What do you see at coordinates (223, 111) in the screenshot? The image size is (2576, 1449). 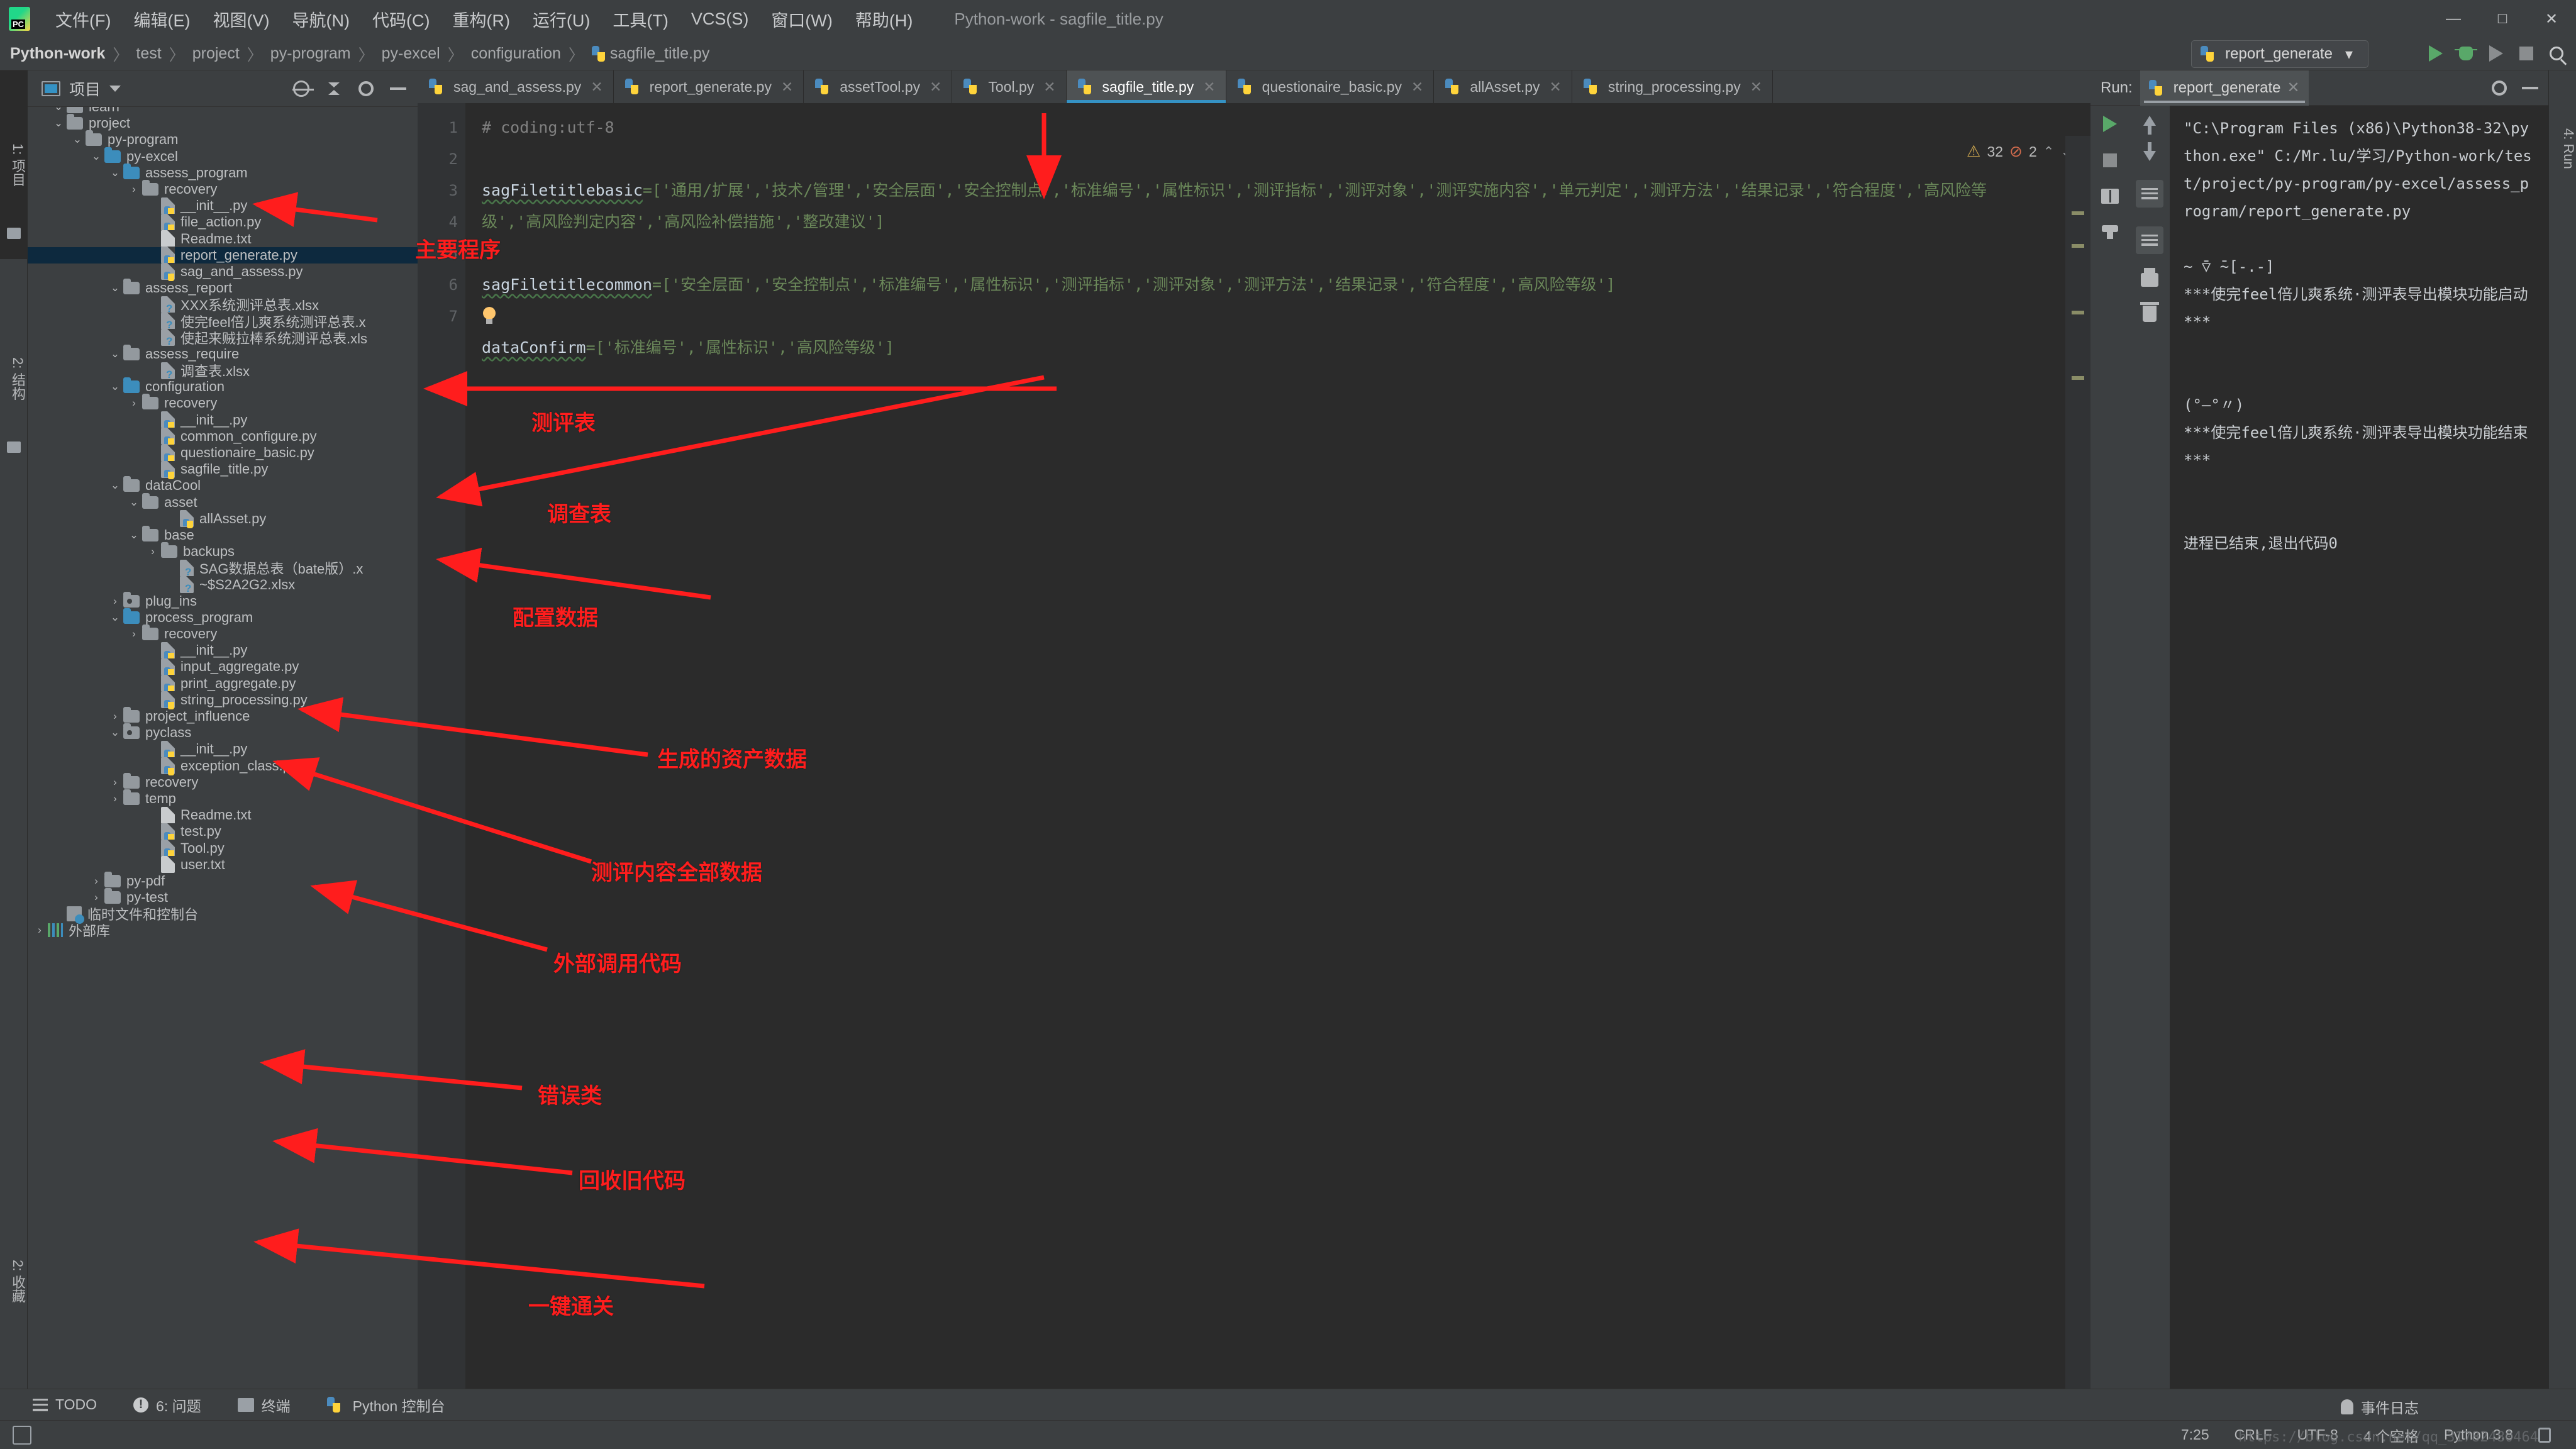 I see `tree-item: ⌄ learn` at bounding box center [223, 111].